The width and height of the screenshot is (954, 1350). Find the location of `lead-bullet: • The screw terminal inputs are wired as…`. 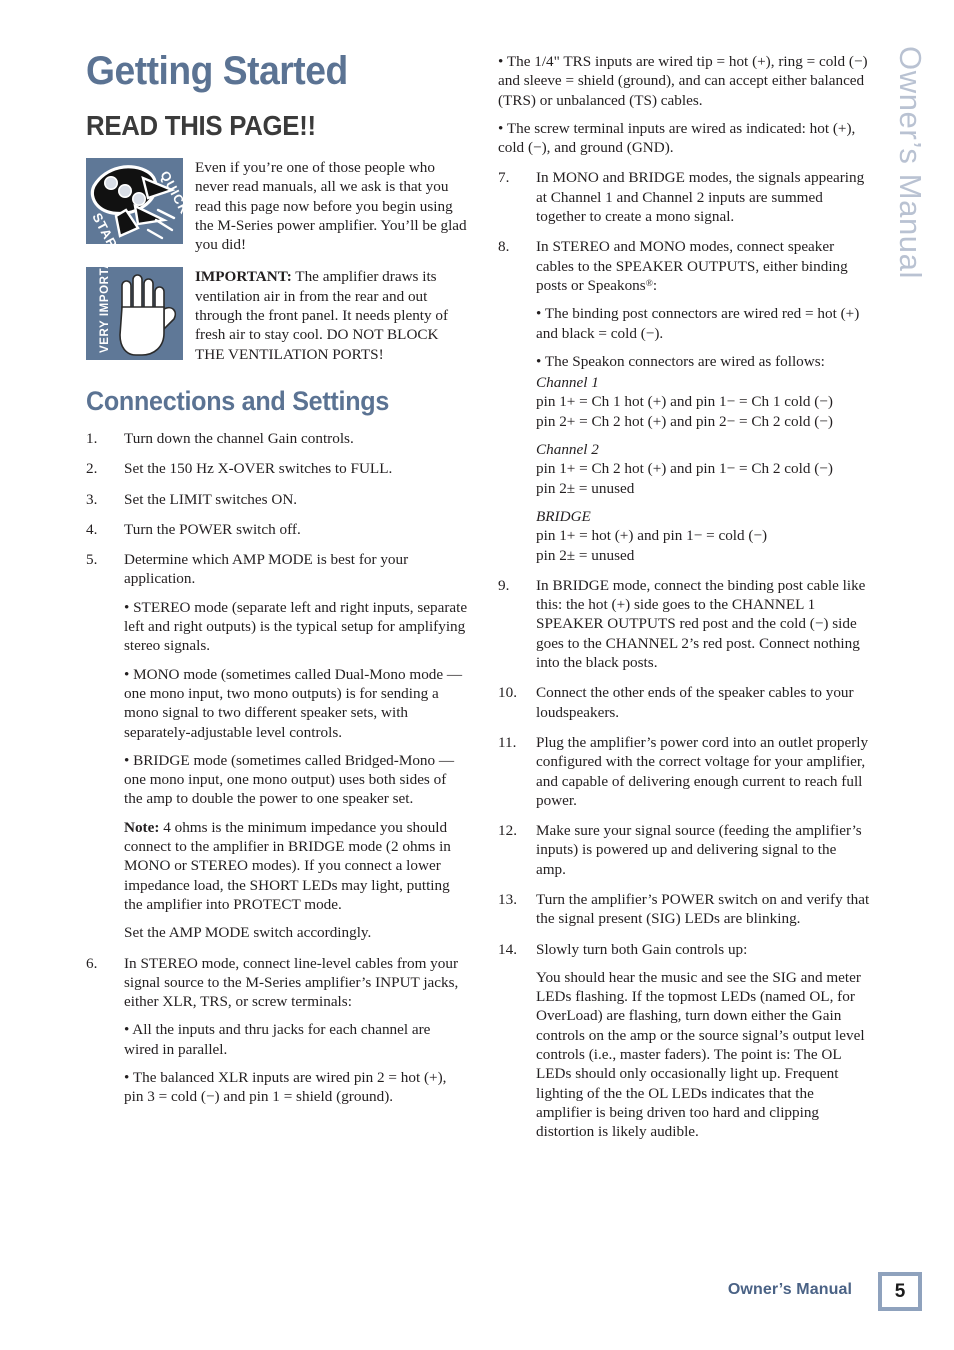

lead-bullet: • The screw terminal inputs are wired as… is located at coordinates (677, 138).